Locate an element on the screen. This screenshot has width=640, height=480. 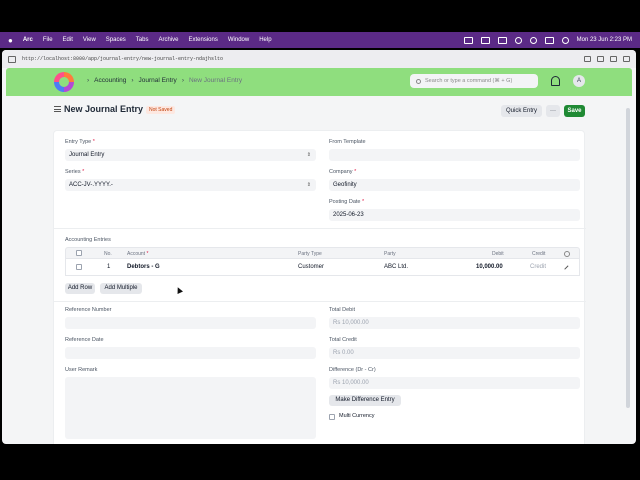
awesomebar-search-input: Search or type a command (⌘ + G) is located at coordinates (474, 81).